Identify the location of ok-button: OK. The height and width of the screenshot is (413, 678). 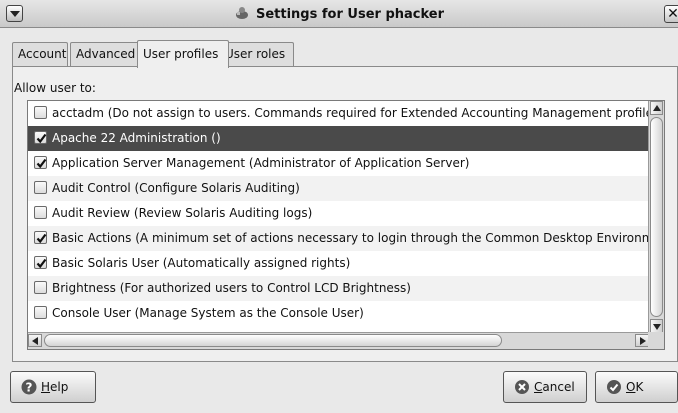
(636, 387).